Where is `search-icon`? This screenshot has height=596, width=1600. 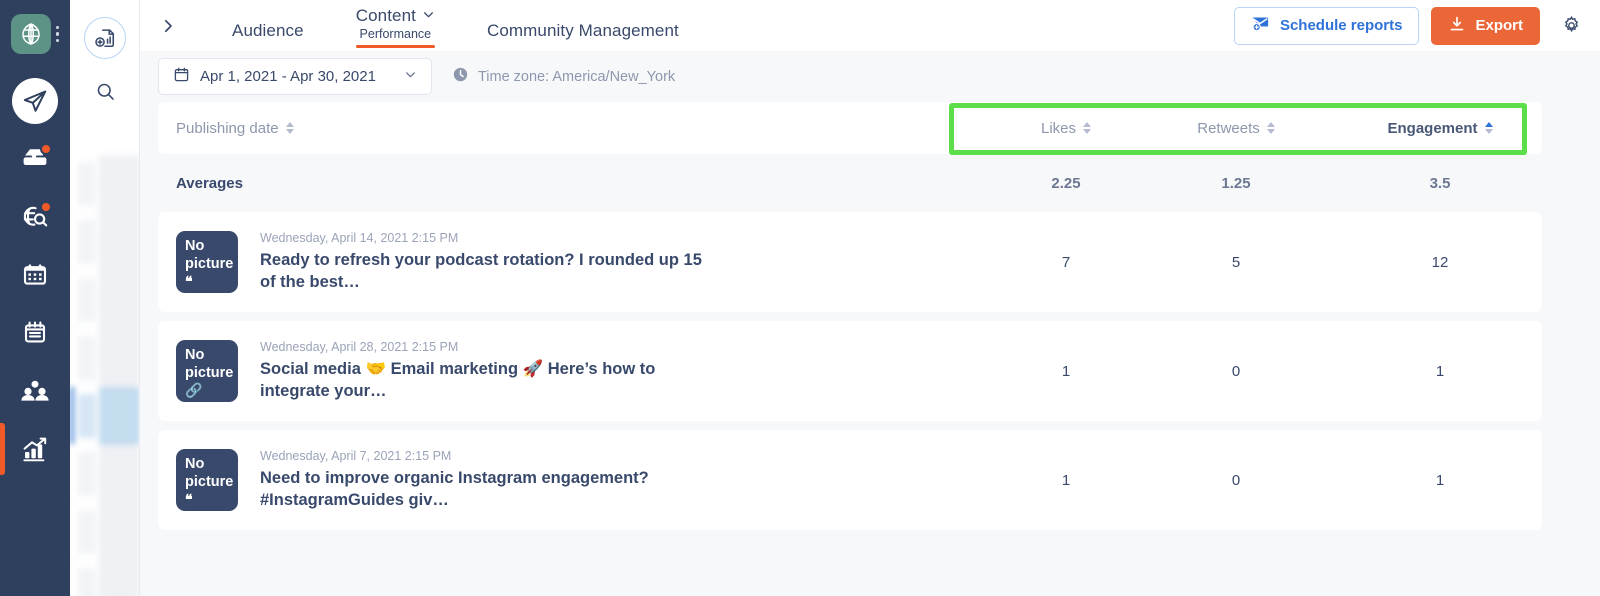
search-icon is located at coordinates (104, 91).